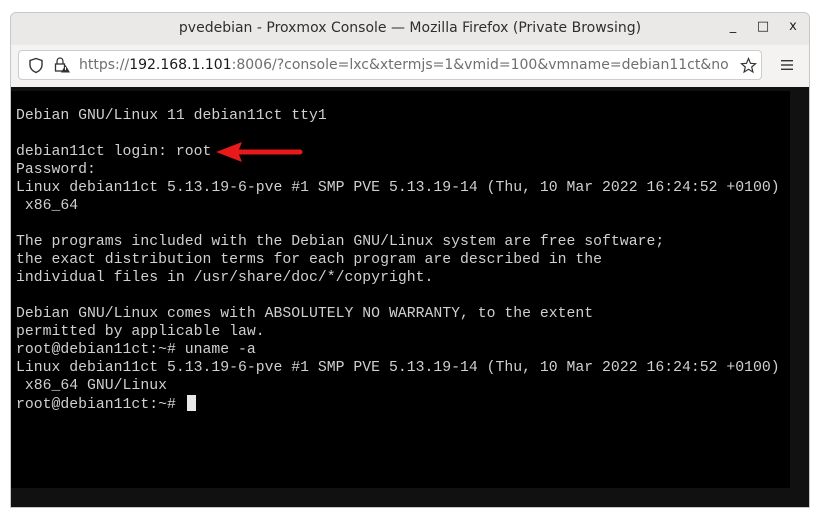 This screenshot has height=516, width=820. What do you see at coordinates (56, 170) in the screenshot?
I see `terminal-line: Password:` at bounding box center [56, 170].